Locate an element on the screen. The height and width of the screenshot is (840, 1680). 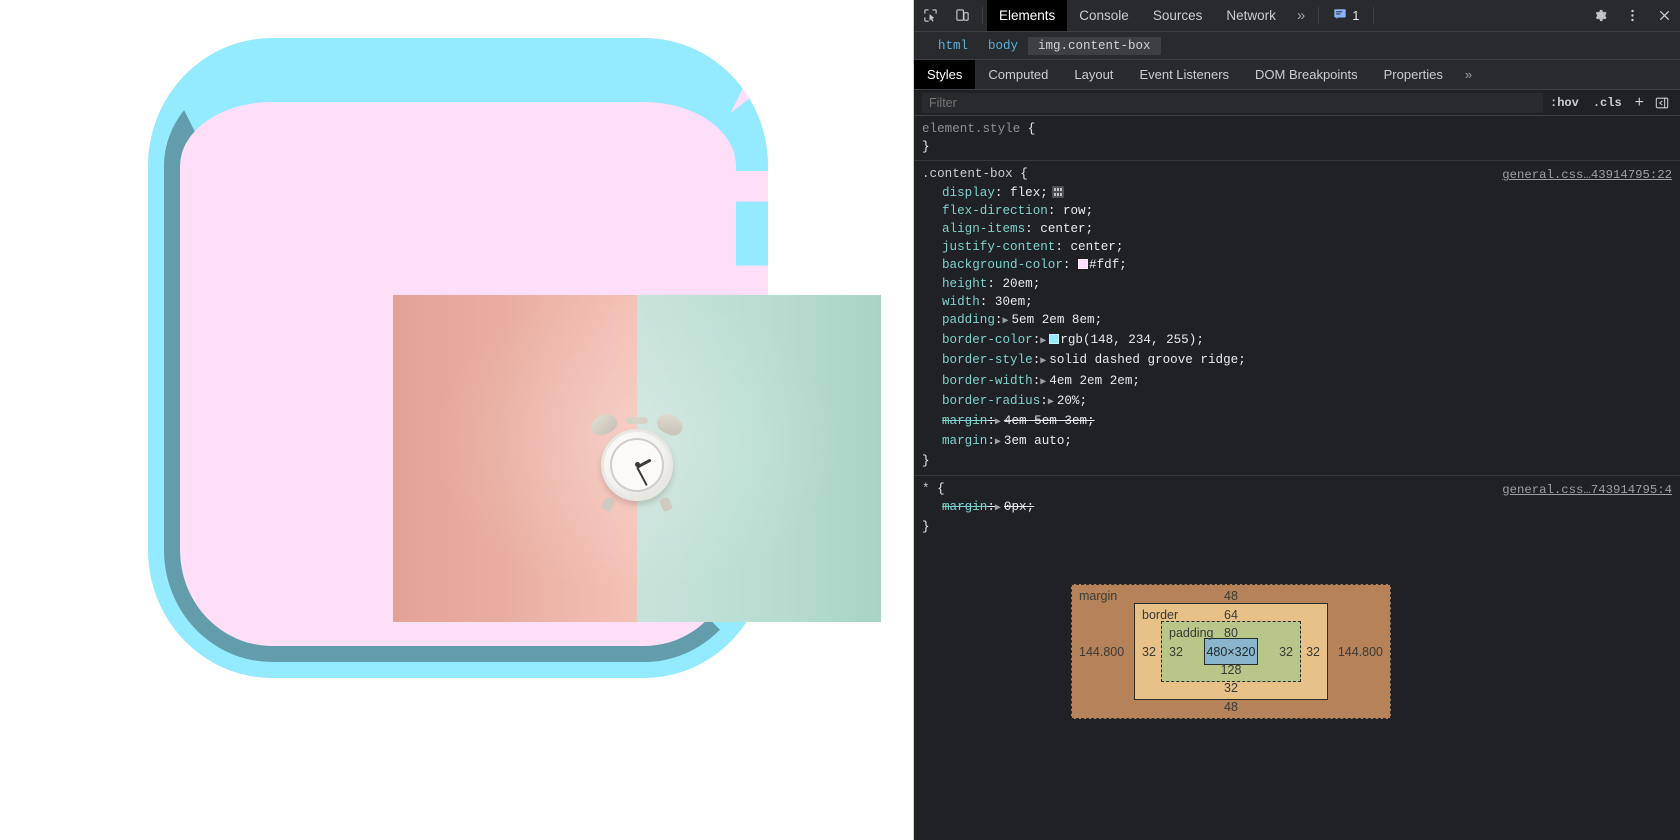
breadcrumb-item-html: html is located at coordinates (953, 46).